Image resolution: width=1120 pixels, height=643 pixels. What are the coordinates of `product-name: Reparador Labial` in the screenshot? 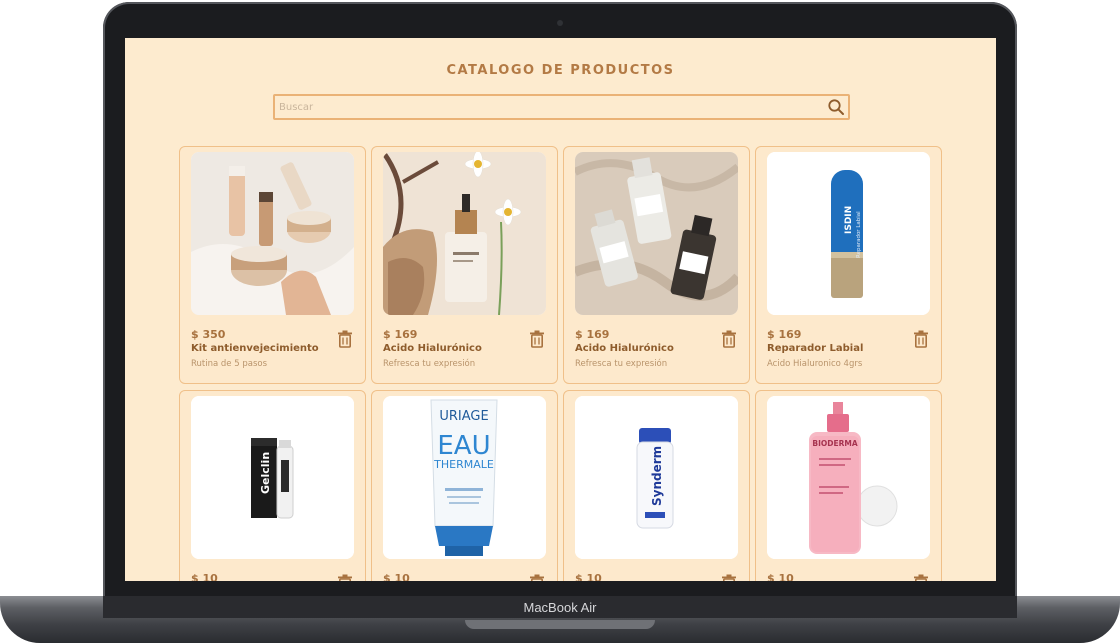 It's located at (815, 348).